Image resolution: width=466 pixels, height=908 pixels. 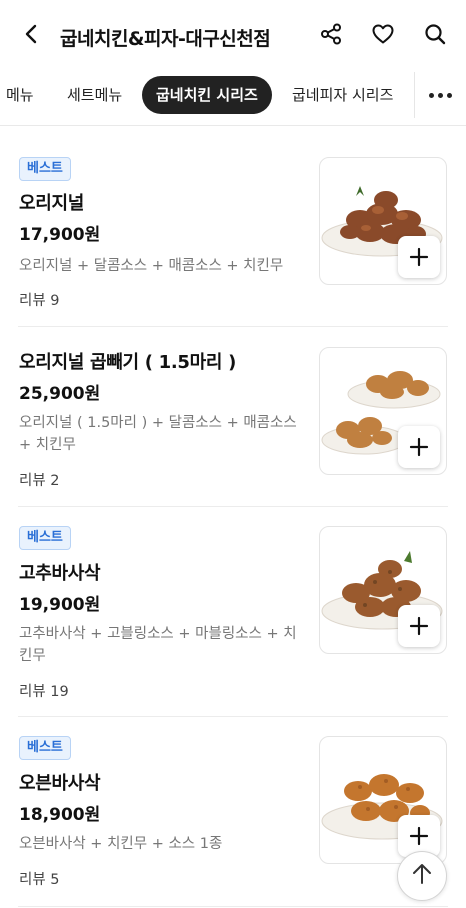 What do you see at coordinates (151, 266) in the screenshot?
I see `item-description: 오리지널 + 달콤소스 + 매콤소스 + 치킨무` at bounding box center [151, 266].